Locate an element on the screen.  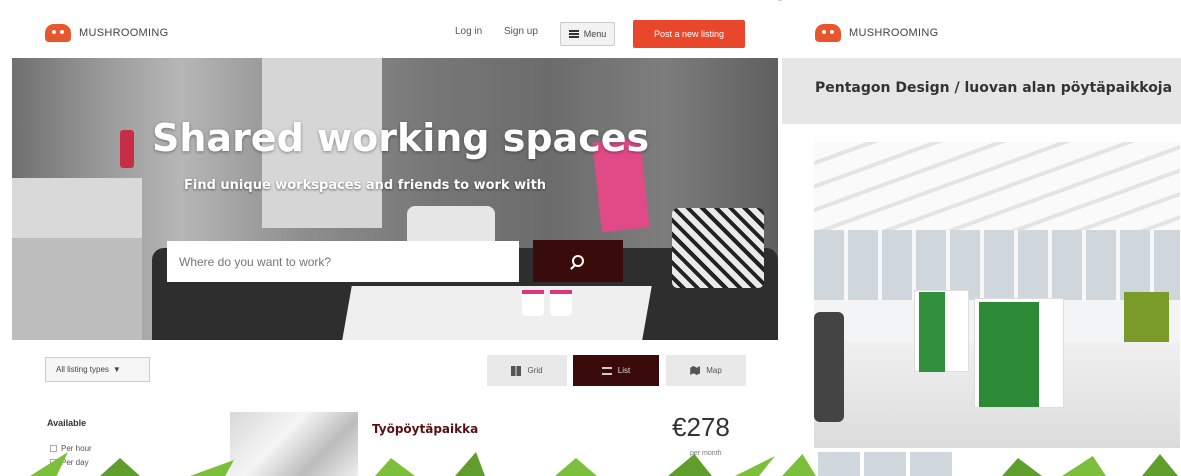
hero-photo-blender is located at coordinates (127, 149).